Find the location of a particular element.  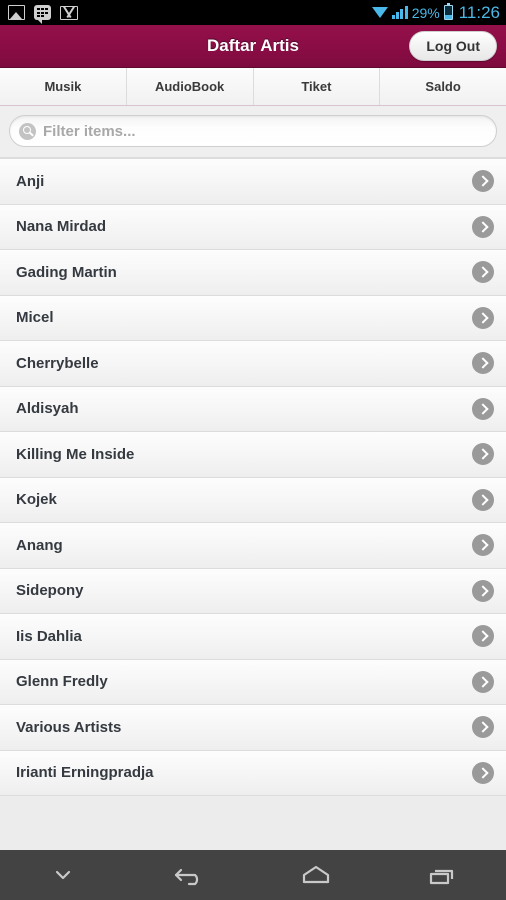

tab-musik: Musik is located at coordinates (63, 86).